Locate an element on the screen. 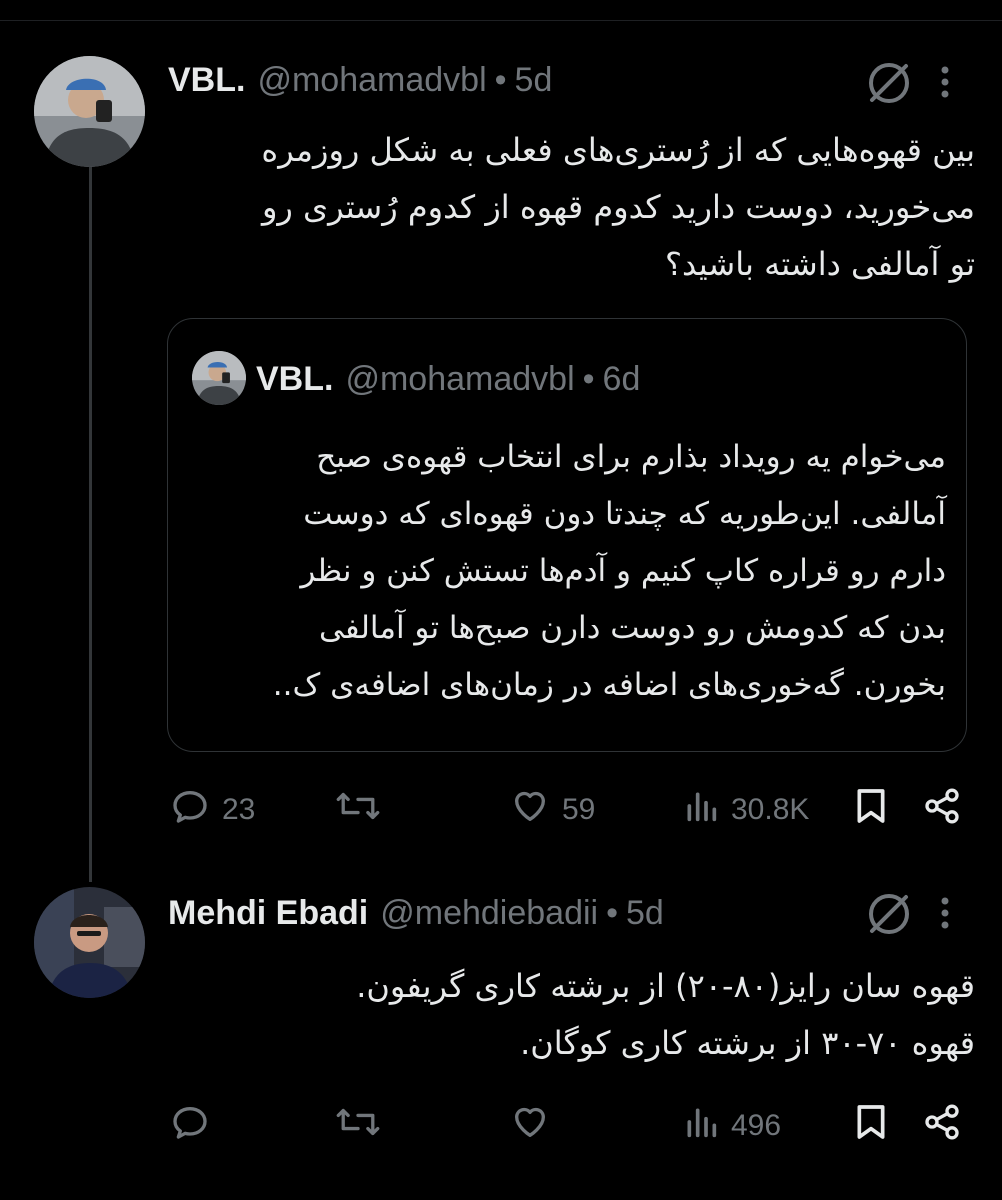 This screenshot has width=1002, height=1200. views-button: 496 is located at coordinates (732, 1126).